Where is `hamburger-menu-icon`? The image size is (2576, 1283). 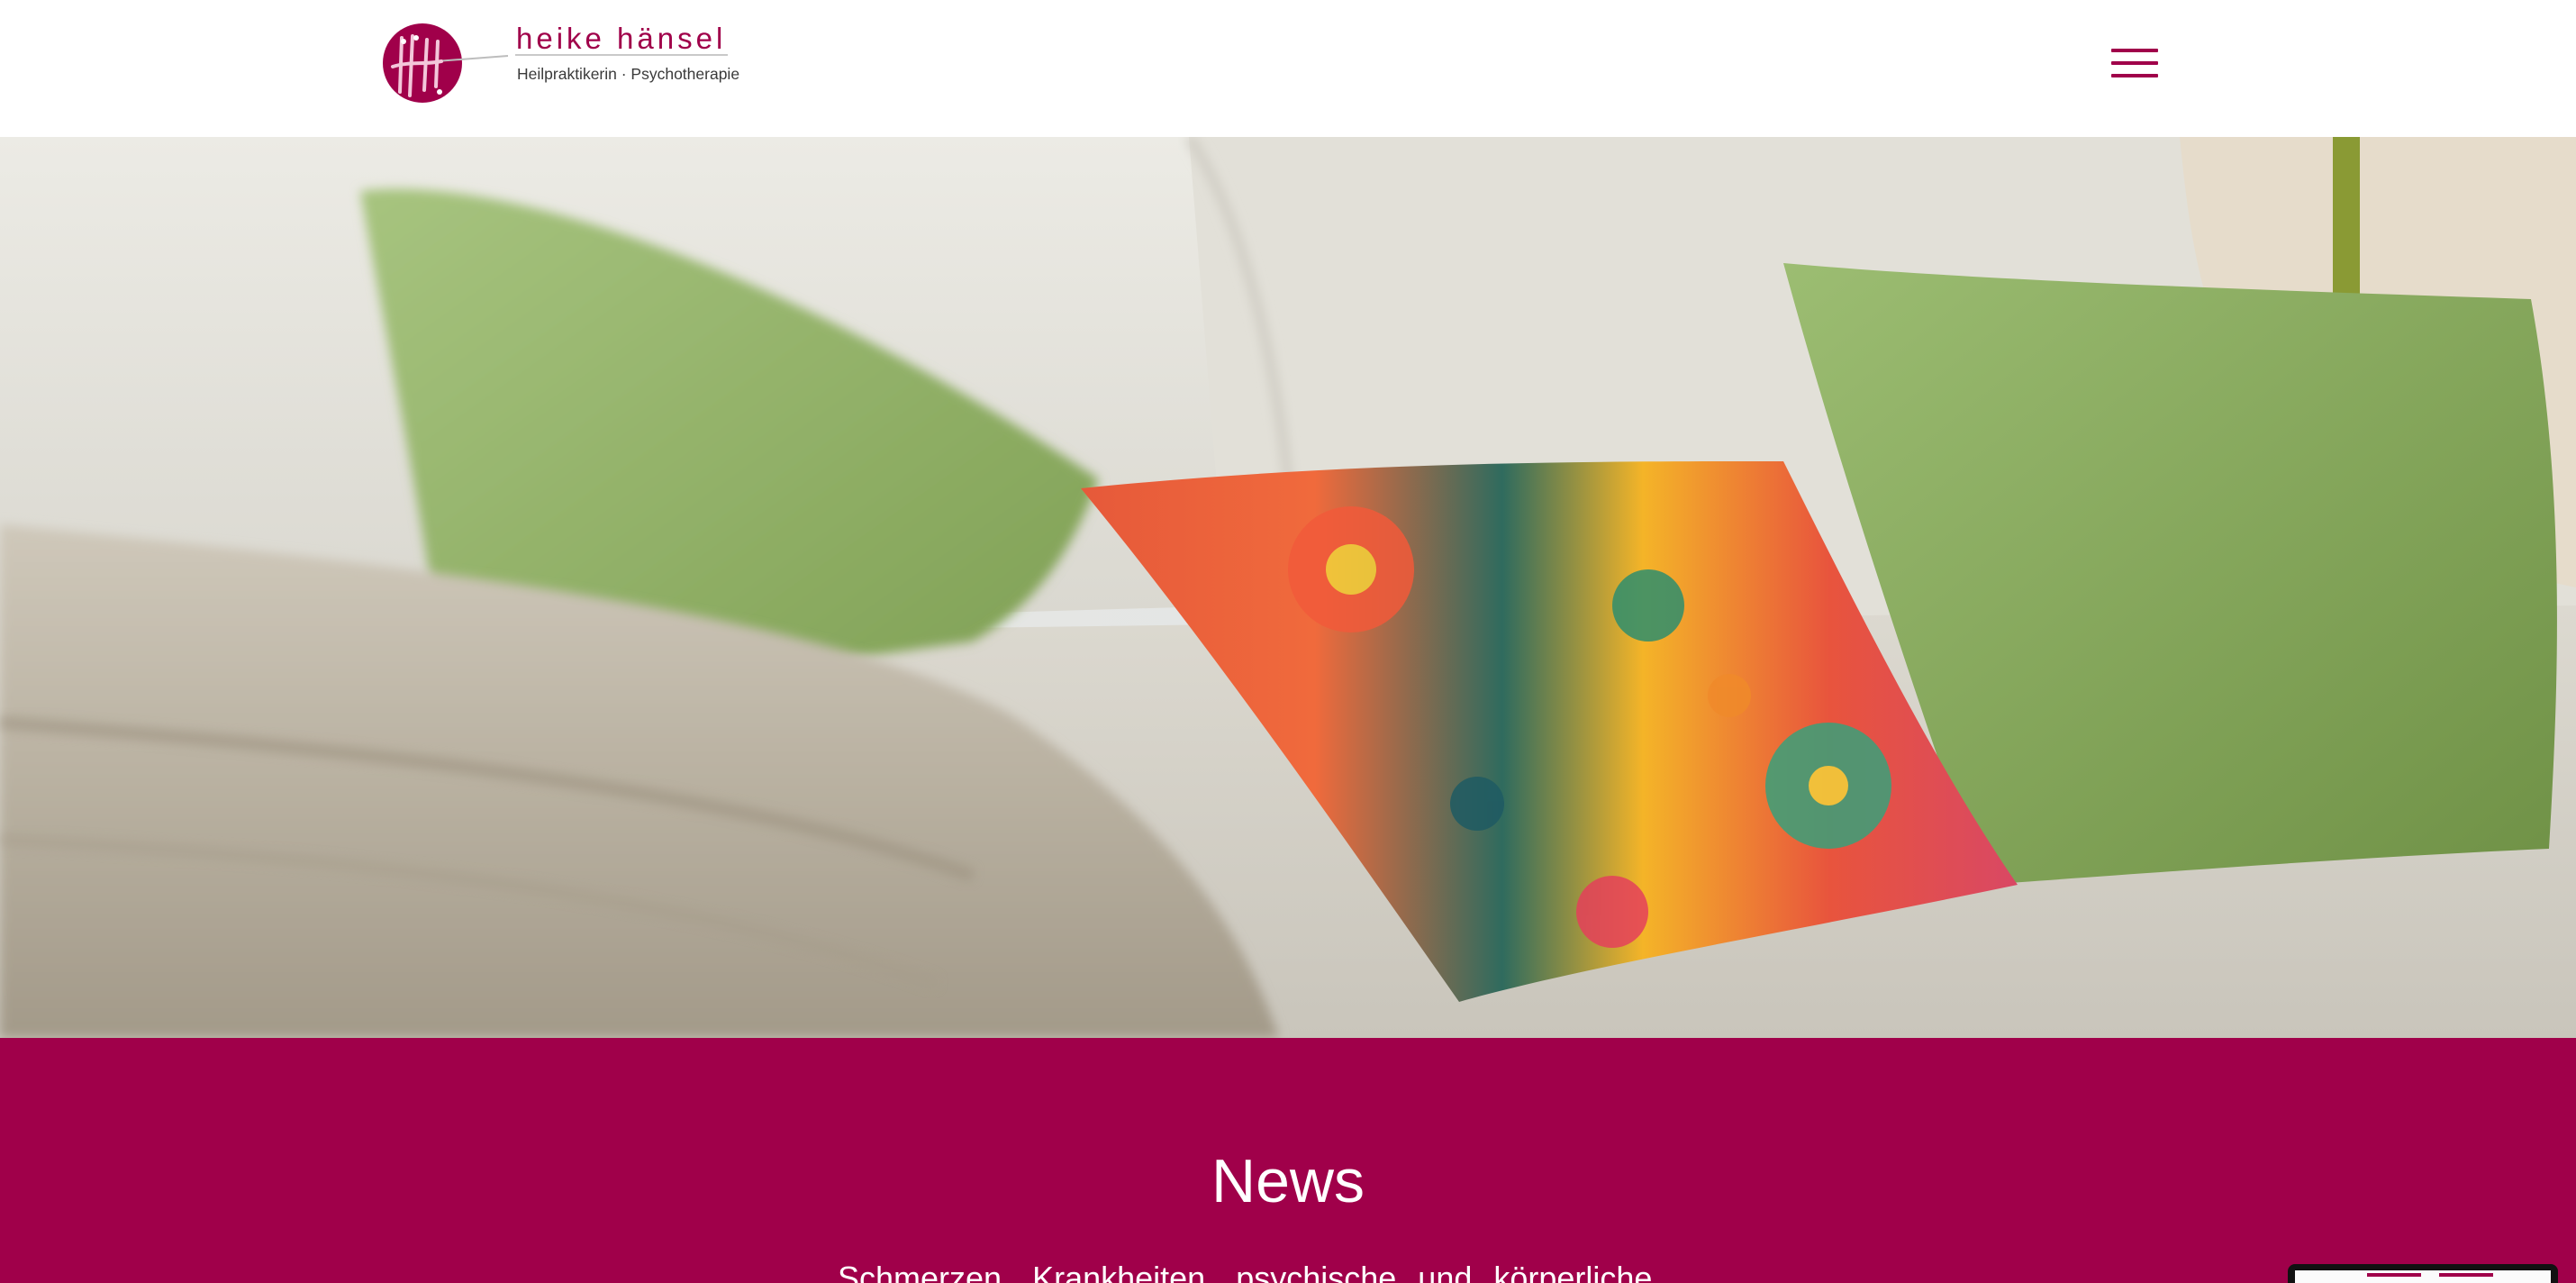 hamburger-menu-icon is located at coordinates (2135, 65).